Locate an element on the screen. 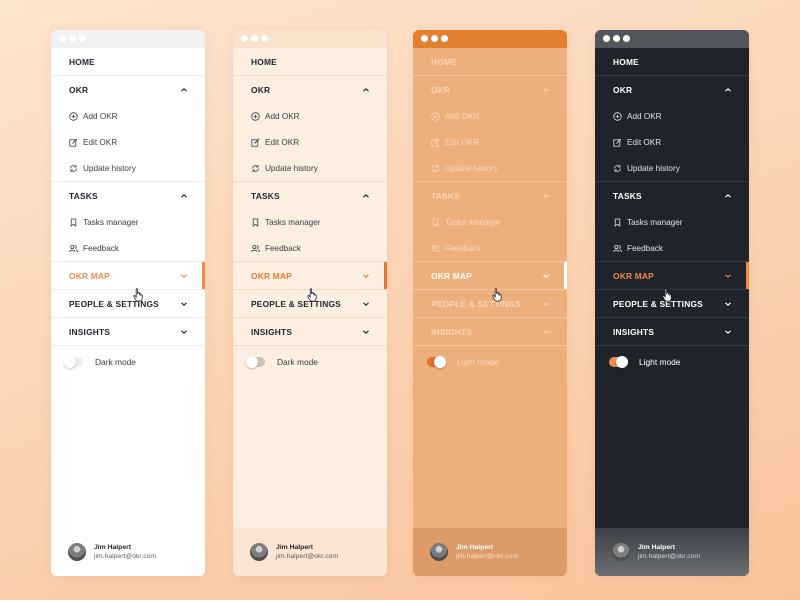 The width and height of the screenshot is (800, 600). bookmark-icon is located at coordinates (255, 222).